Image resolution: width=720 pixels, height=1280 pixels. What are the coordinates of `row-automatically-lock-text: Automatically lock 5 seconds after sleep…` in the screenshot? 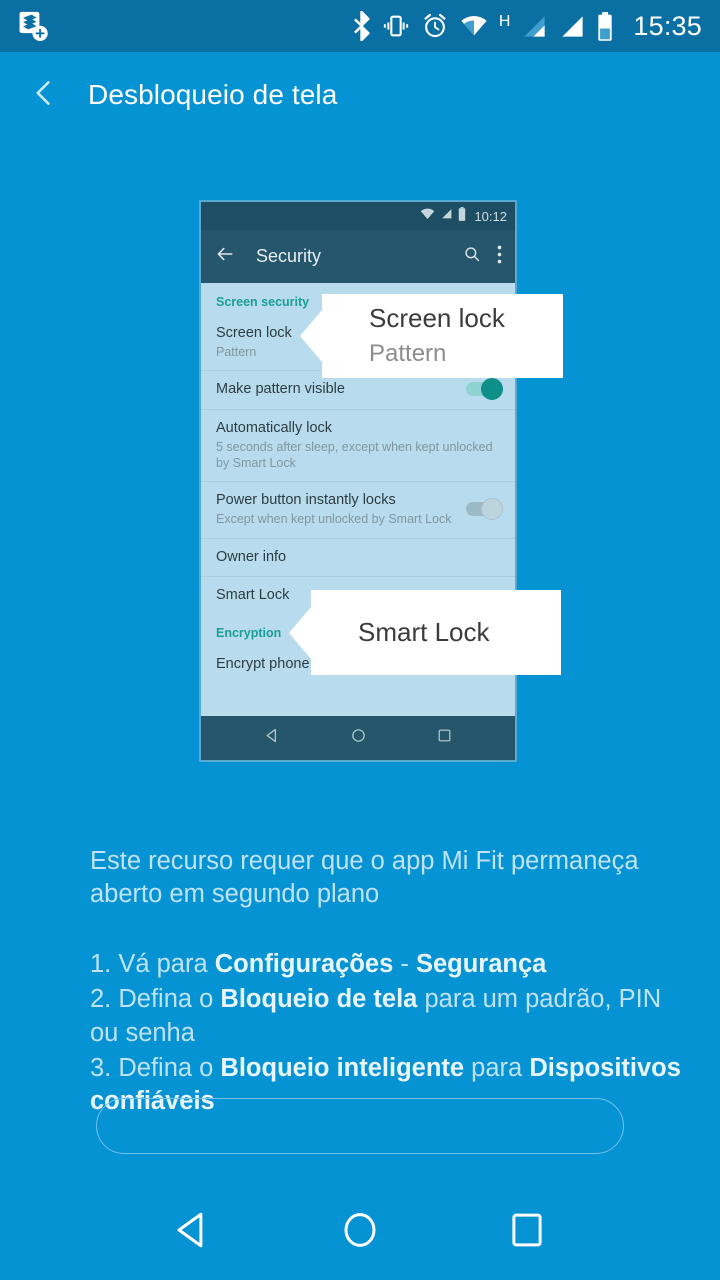 It's located at (358, 445).